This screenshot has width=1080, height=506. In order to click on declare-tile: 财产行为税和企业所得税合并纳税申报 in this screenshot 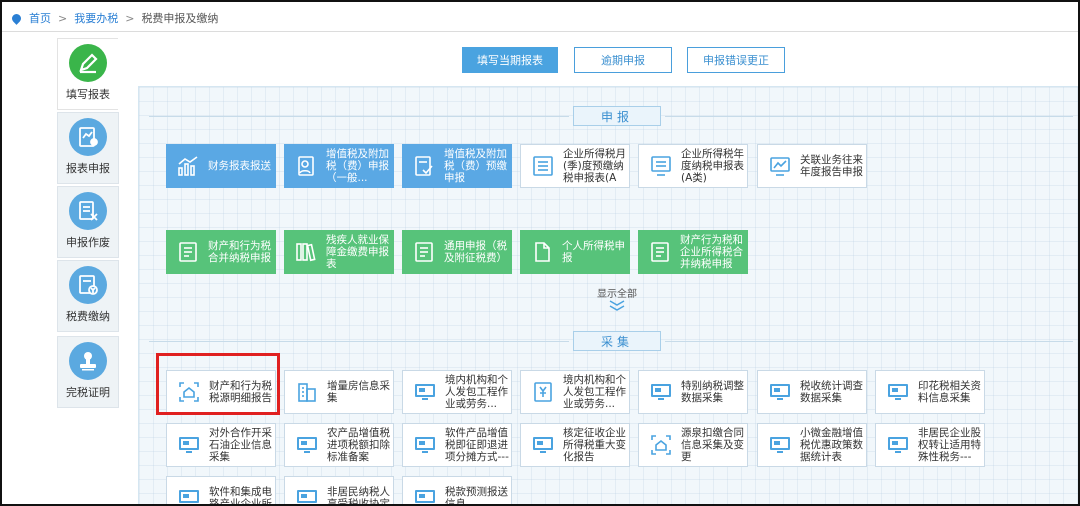, I will do `click(693, 252)`.